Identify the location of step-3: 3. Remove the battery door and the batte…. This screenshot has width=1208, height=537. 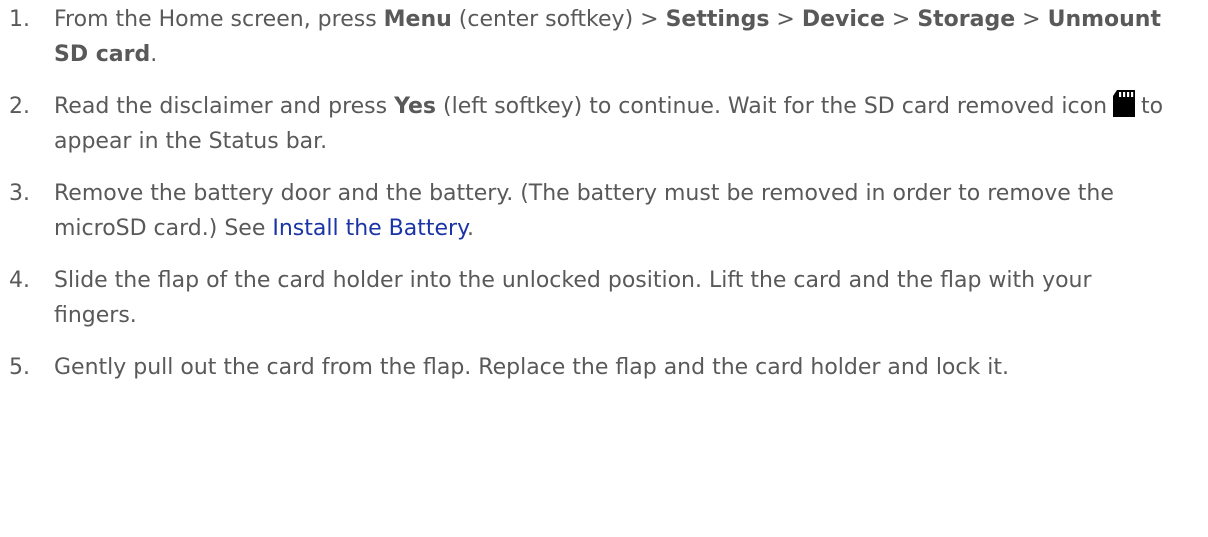
(604, 211).